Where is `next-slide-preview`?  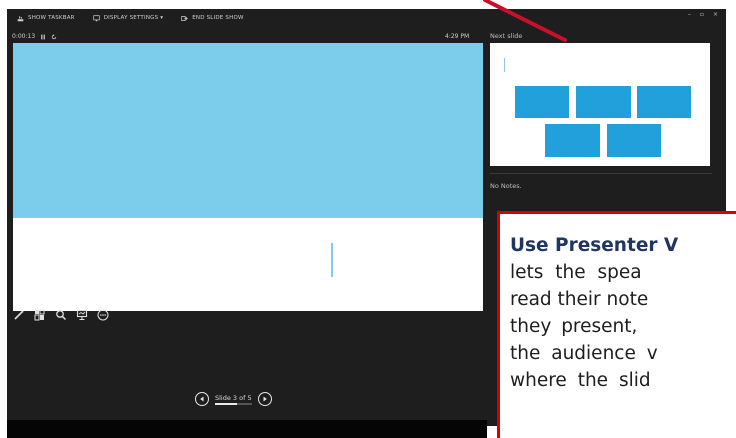 next-slide-preview is located at coordinates (600, 104).